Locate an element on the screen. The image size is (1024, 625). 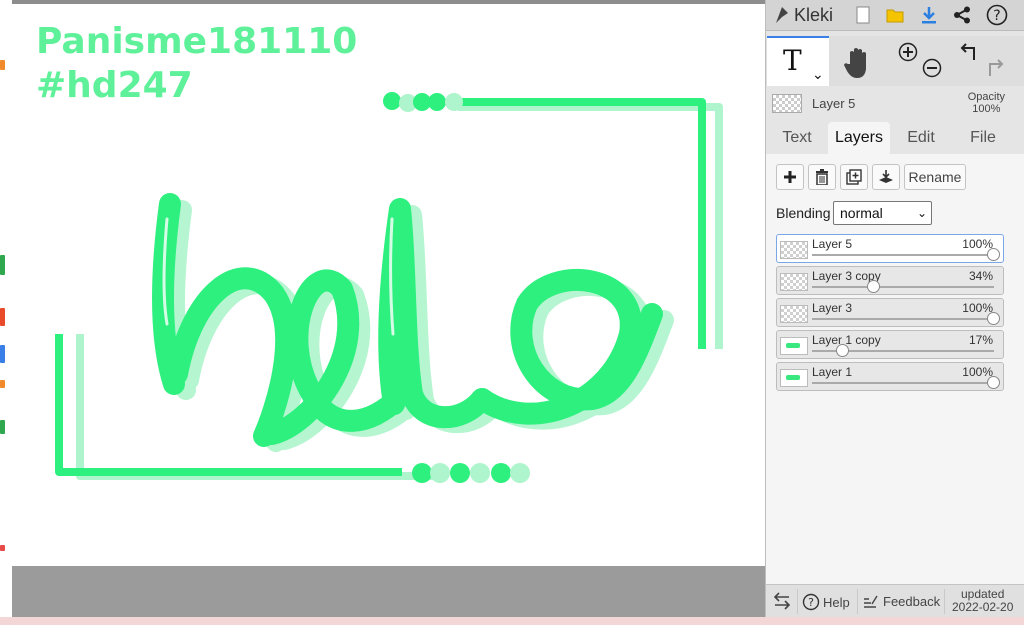
updated-info: updated 2022-02-20 is located at coordinates (982, 601).